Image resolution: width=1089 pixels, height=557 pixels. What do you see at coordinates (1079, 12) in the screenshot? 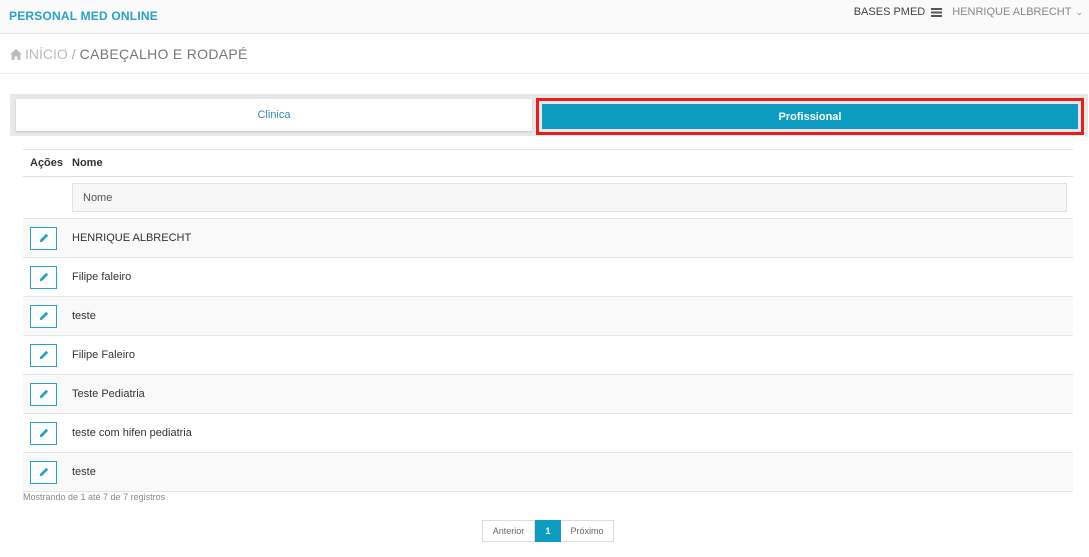
I see `chevron-down-icon: ⌄` at bounding box center [1079, 12].